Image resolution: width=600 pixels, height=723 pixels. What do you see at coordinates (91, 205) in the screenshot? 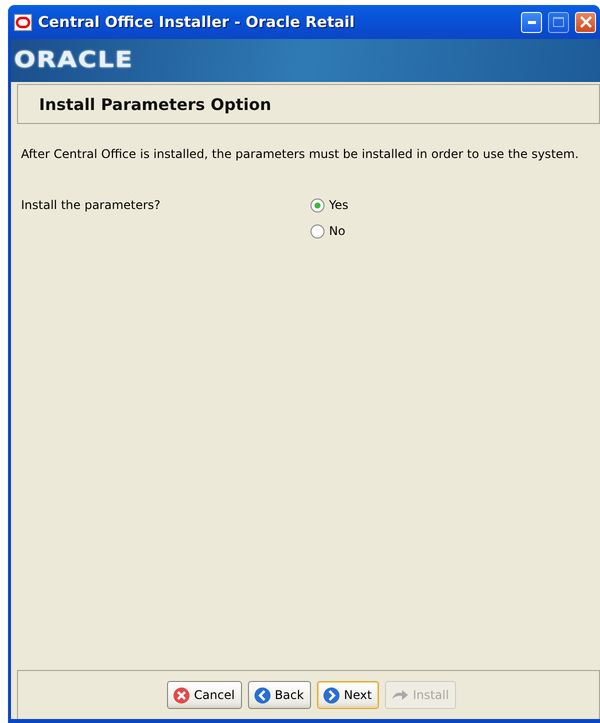
I see `question-label: Install the parameters?` at bounding box center [91, 205].